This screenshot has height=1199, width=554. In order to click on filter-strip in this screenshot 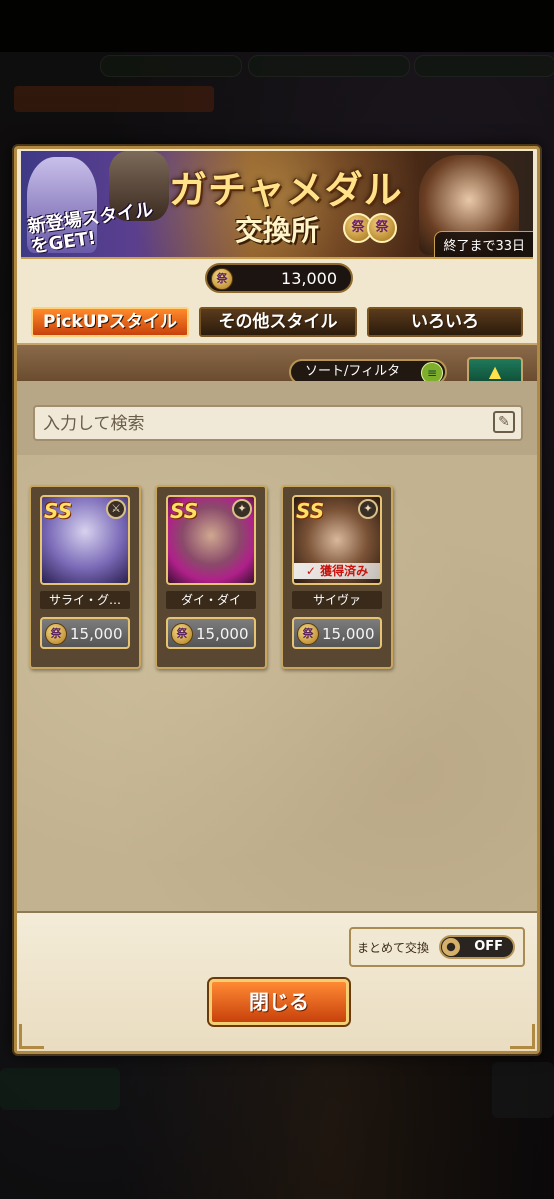, I will do `click(277, 363)`.